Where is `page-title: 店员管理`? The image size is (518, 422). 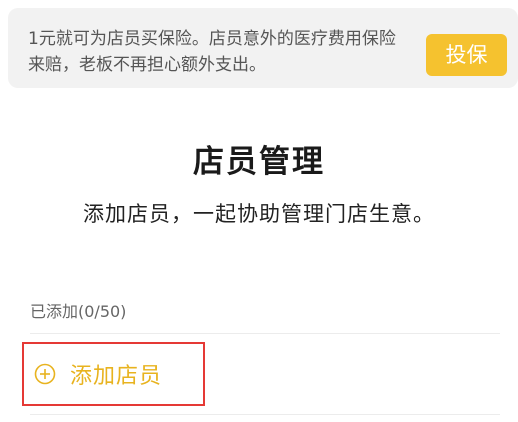
page-title: 店员管理 is located at coordinates (259, 162).